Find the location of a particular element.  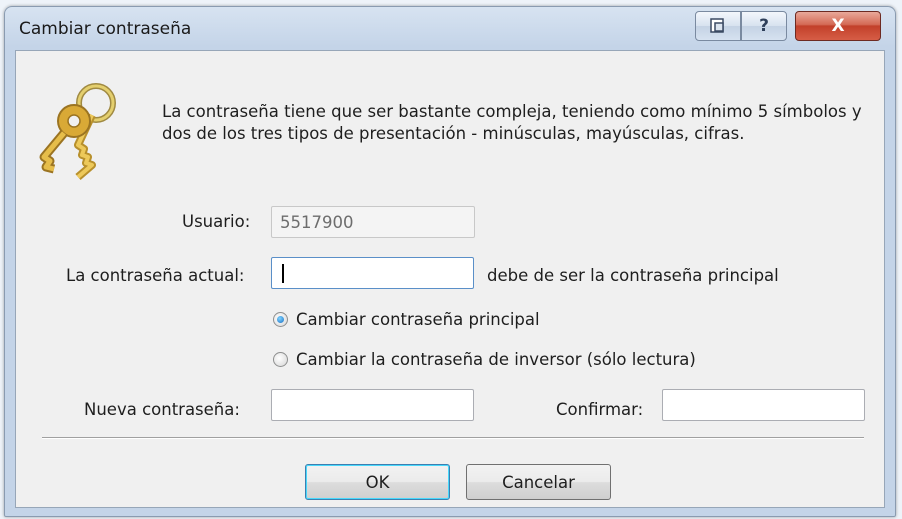

ok-button: OK is located at coordinates (377, 482).